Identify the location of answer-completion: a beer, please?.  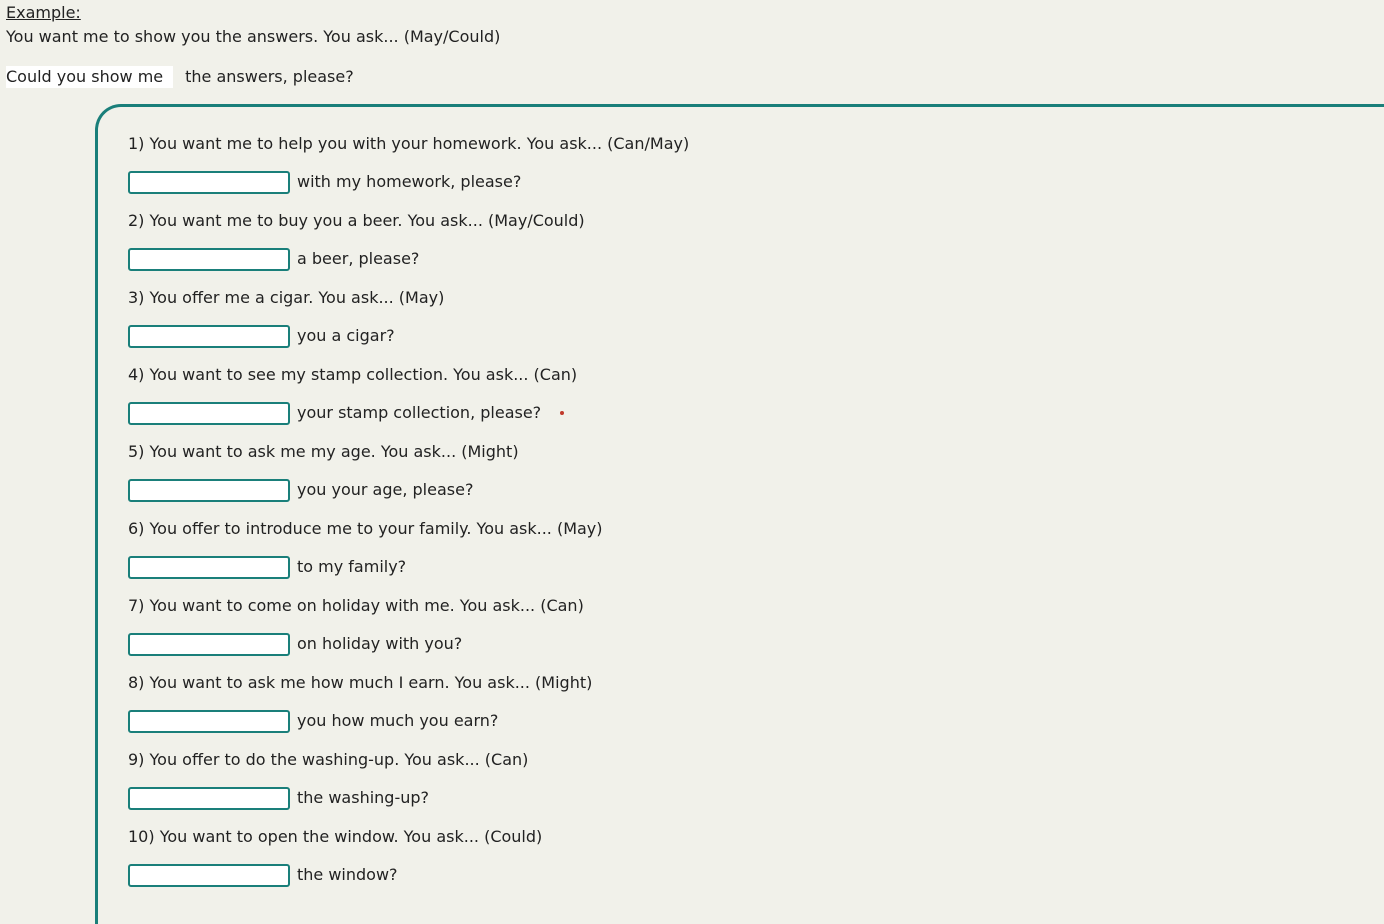
(358, 258).